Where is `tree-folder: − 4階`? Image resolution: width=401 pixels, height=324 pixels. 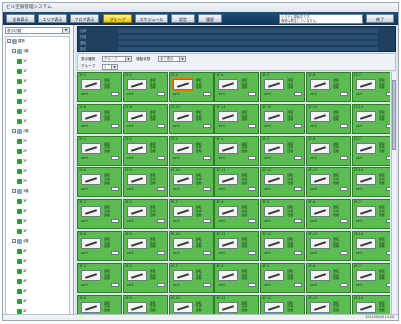 tree-folder: − 4階 is located at coordinates (20, 241).